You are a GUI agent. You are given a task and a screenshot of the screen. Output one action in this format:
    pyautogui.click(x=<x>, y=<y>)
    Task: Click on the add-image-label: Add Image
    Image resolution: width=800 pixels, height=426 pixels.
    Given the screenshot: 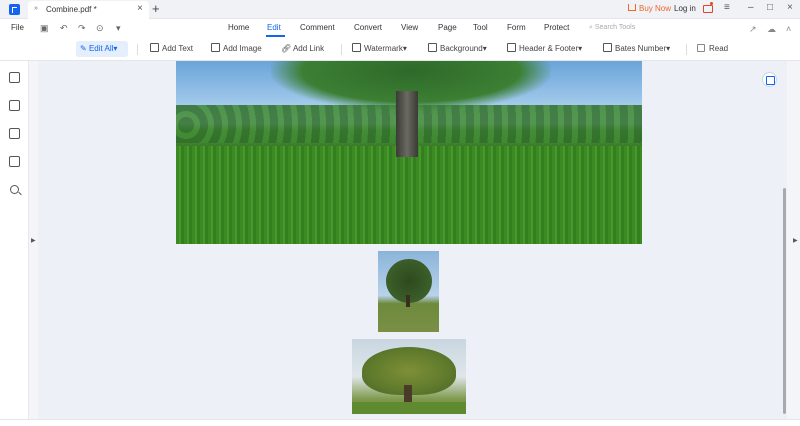 What is the action you would take?
    pyautogui.click(x=242, y=48)
    